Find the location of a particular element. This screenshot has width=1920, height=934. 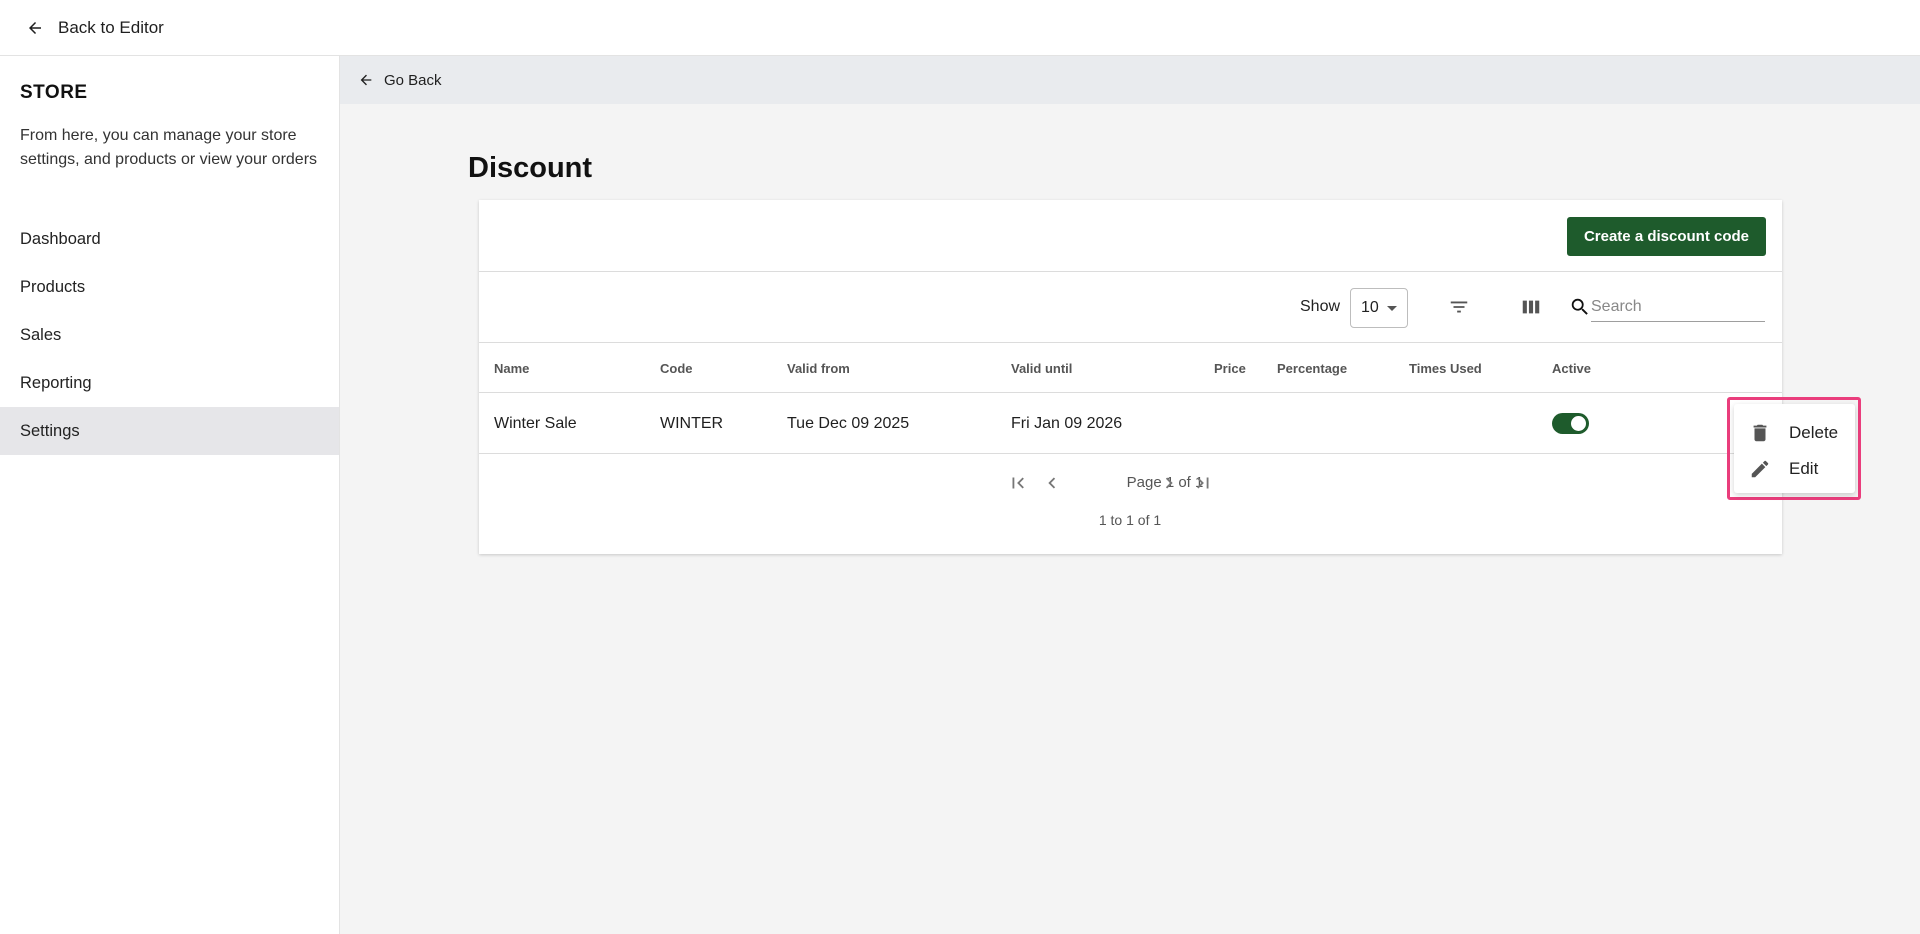

go-back-bar: Go Back is located at coordinates (1130, 80).